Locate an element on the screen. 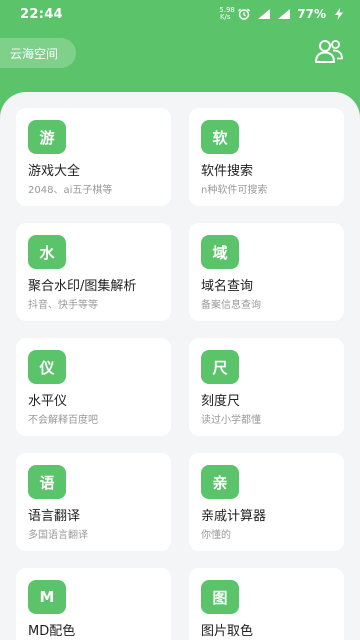  card-subtitle: 备案信息查询 is located at coordinates (231, 305).